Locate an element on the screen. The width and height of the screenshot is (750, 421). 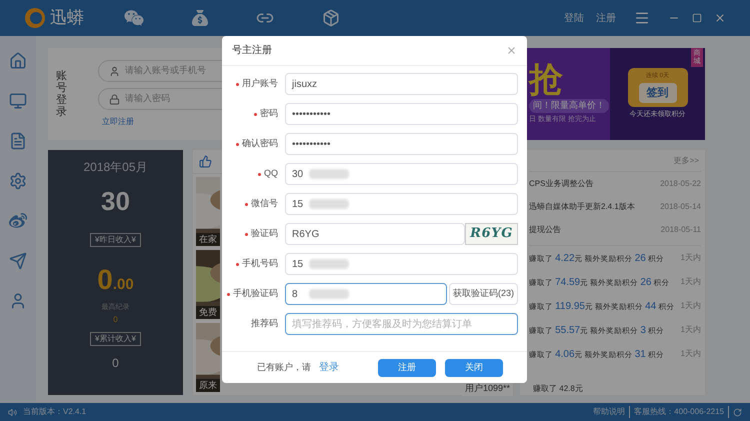
app-name: 迅蟒 is located at coordinates (67, 18).